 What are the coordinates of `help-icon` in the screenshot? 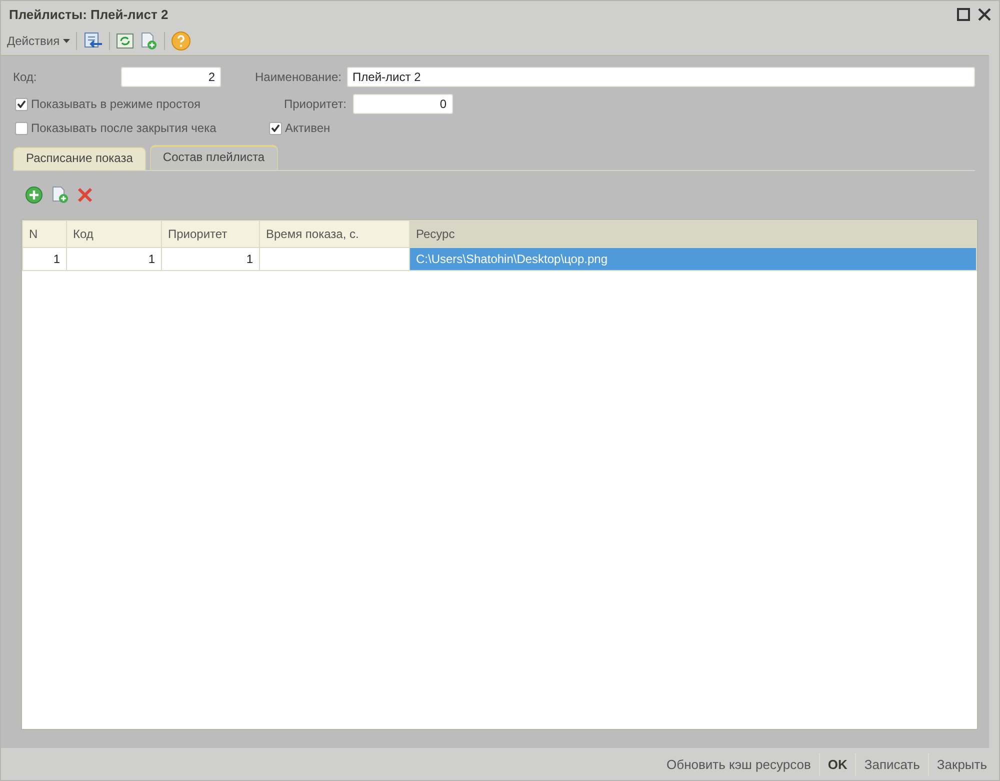 It's located at (180, 41).